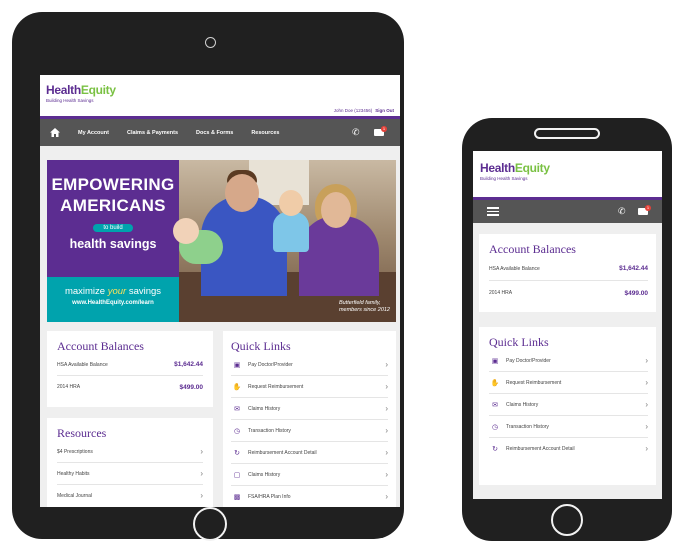 The width and height of the screenshot is (676, 541). I want to click on balance-label: 2014 HRA, so click(501, 293).